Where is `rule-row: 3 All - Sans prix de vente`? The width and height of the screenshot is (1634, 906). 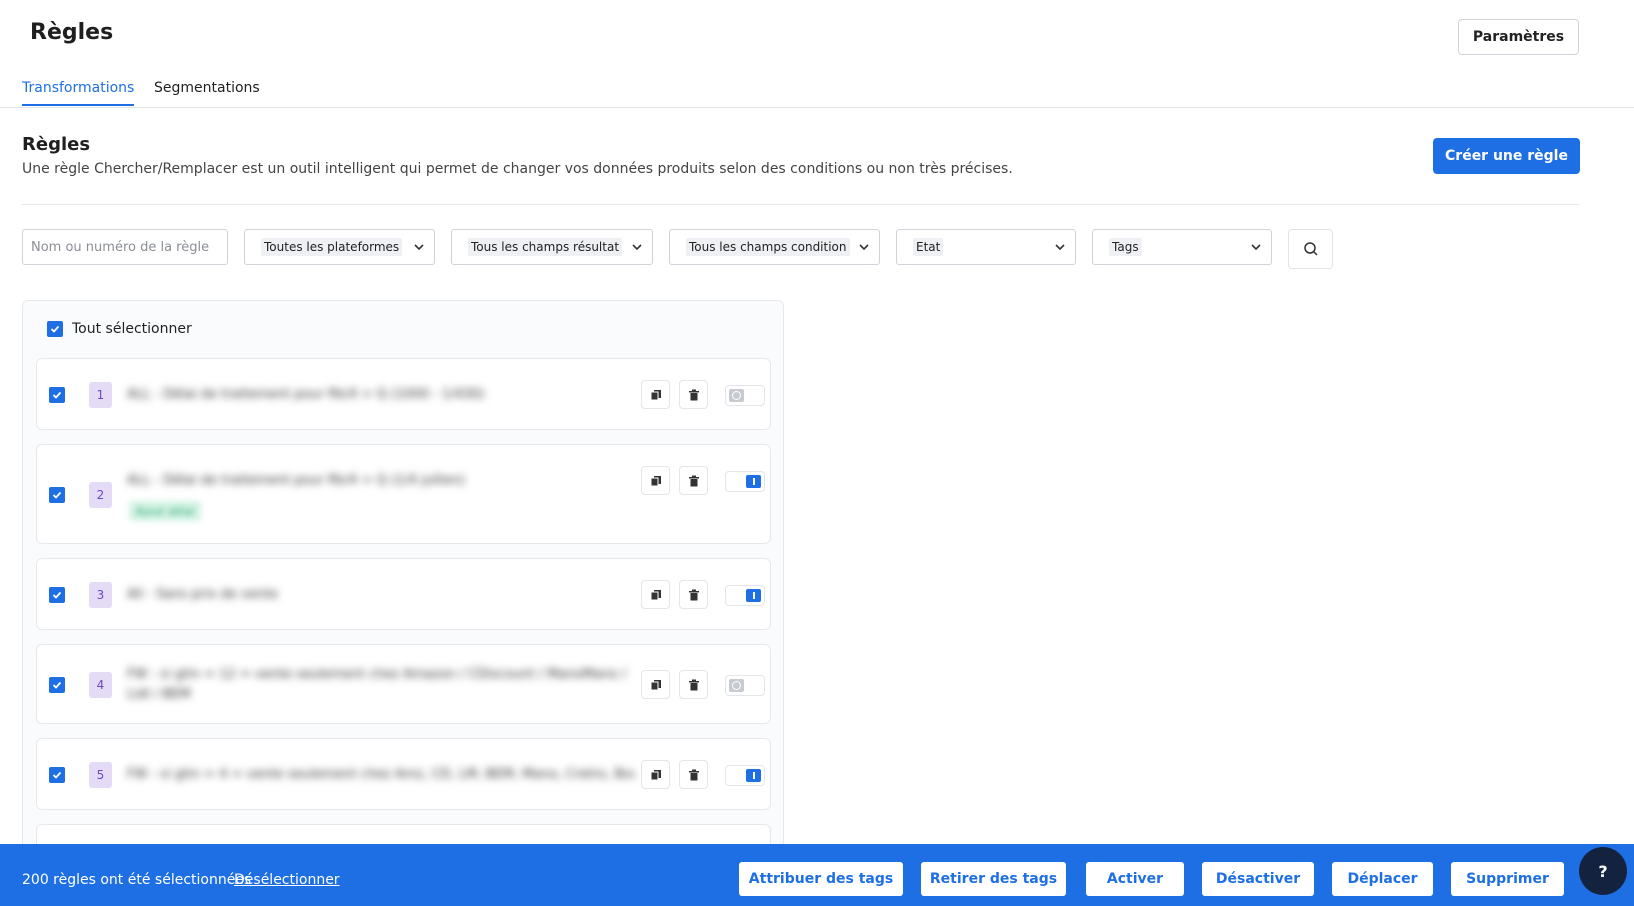
rule-row: 3 All - Sans prix de vente is located at coordinates (403, 594).